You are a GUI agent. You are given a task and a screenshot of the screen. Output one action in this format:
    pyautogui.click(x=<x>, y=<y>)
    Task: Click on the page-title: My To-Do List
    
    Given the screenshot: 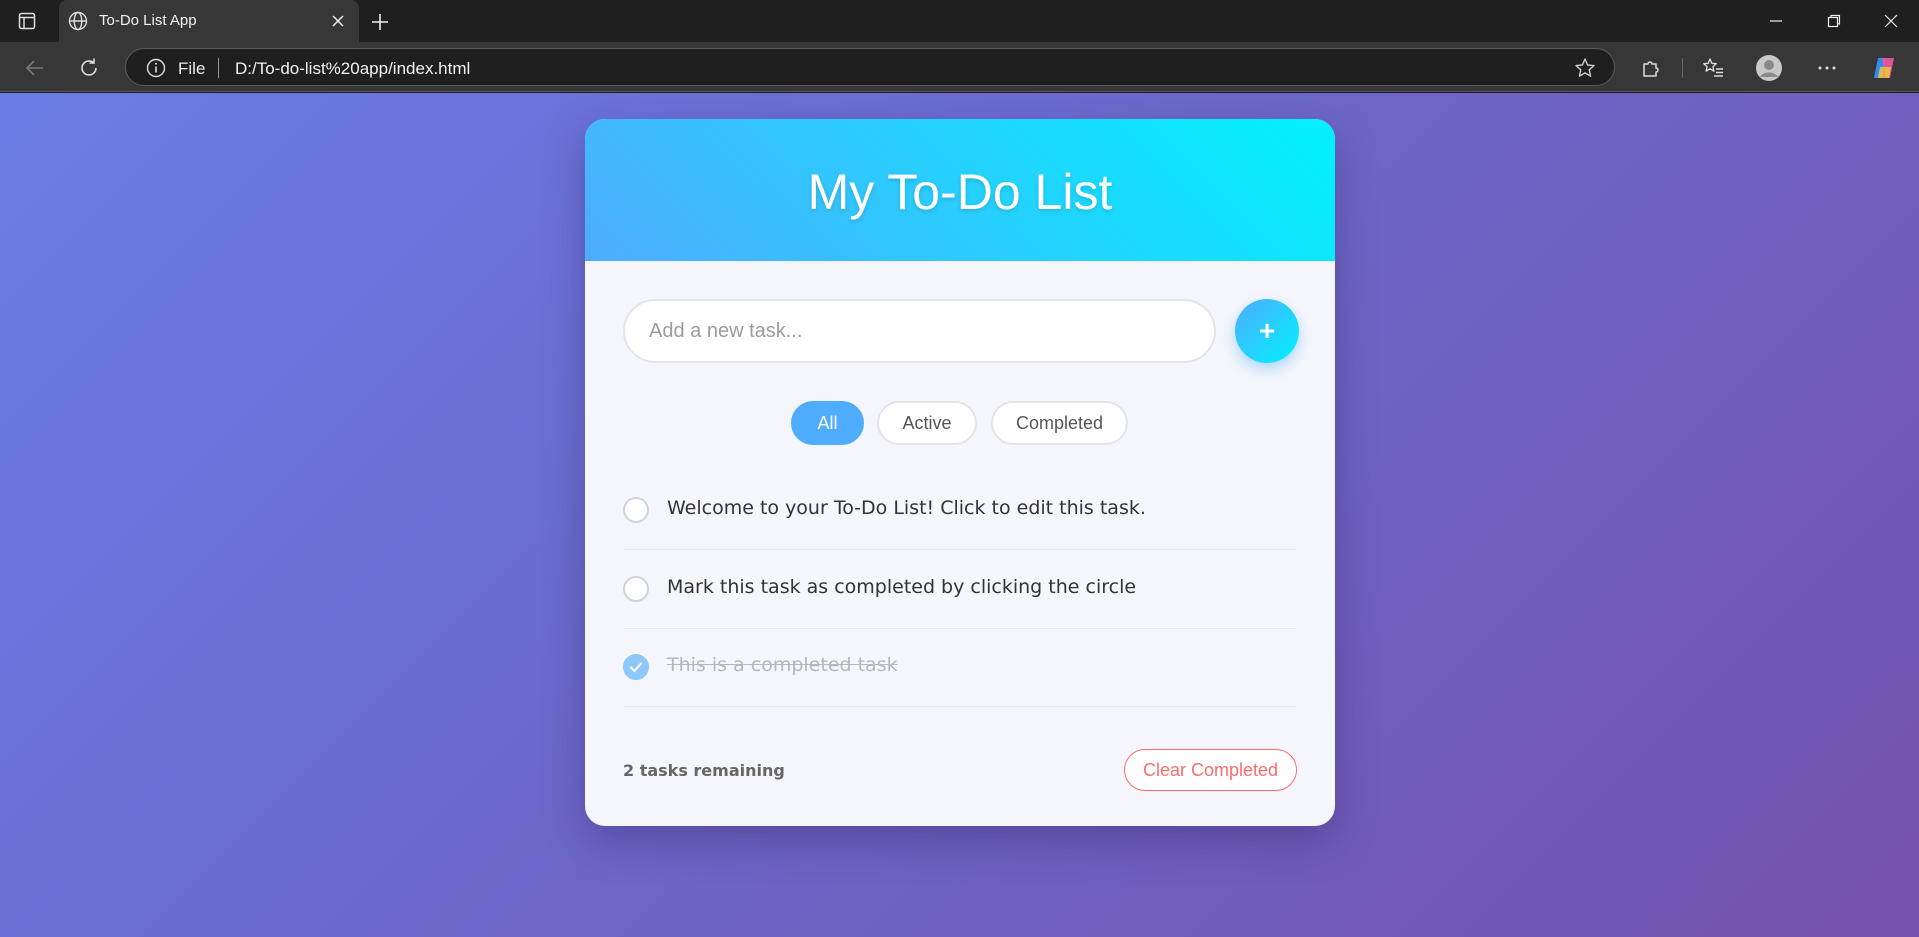 What is the action you would take?
    pyautogui.click(x=960, y=192)
    